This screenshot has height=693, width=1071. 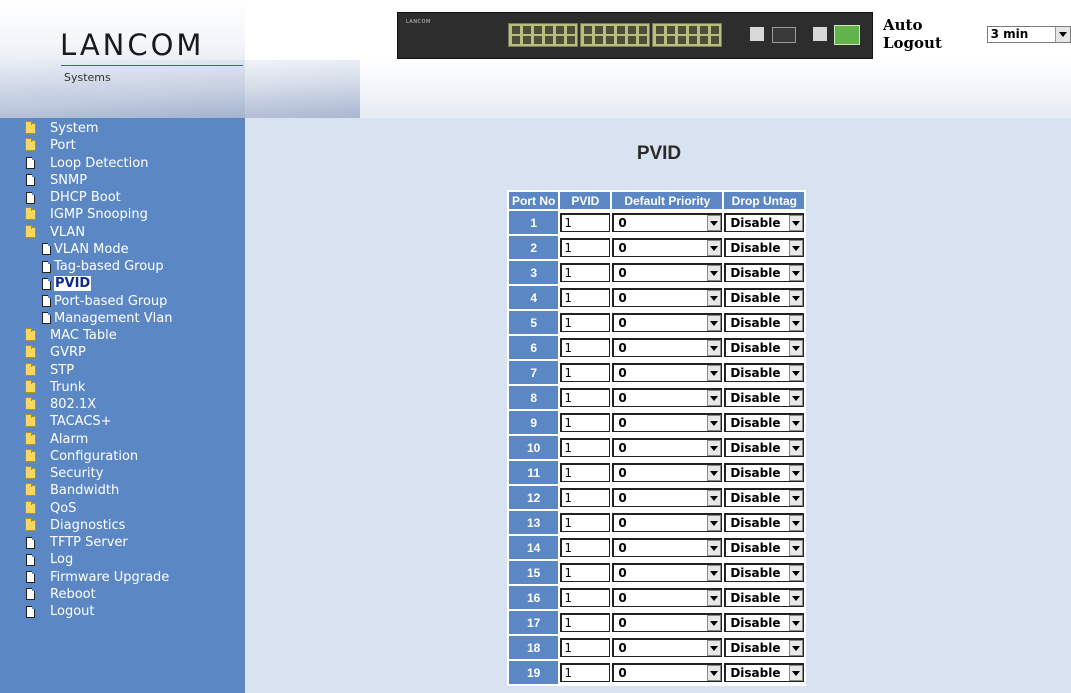 I want to click on sidebar-item: Firmware Upgrade, so click(x=97, y=577).